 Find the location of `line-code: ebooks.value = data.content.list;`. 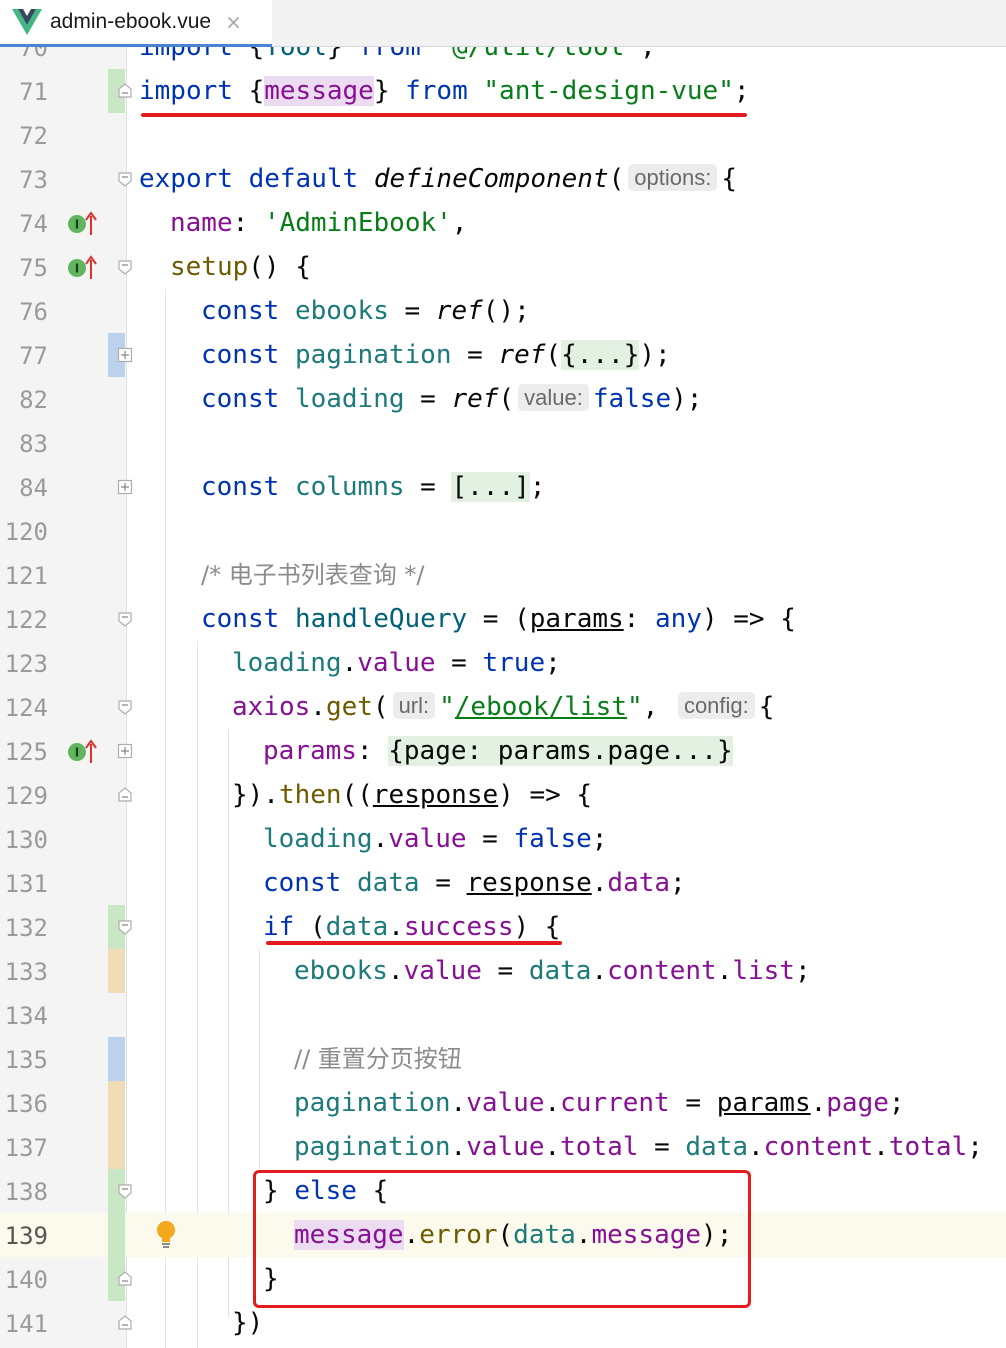

line-code: ebooks.value = data.content.list; is located at coordinates (552, 971).